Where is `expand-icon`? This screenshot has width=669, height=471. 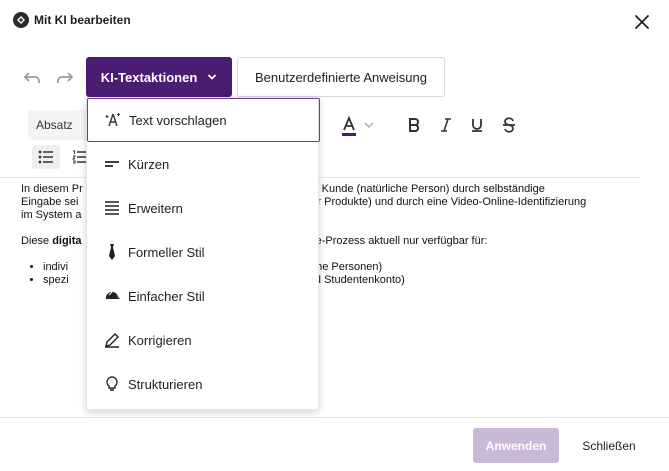
expand-icon is located at coordinates (112, 208).